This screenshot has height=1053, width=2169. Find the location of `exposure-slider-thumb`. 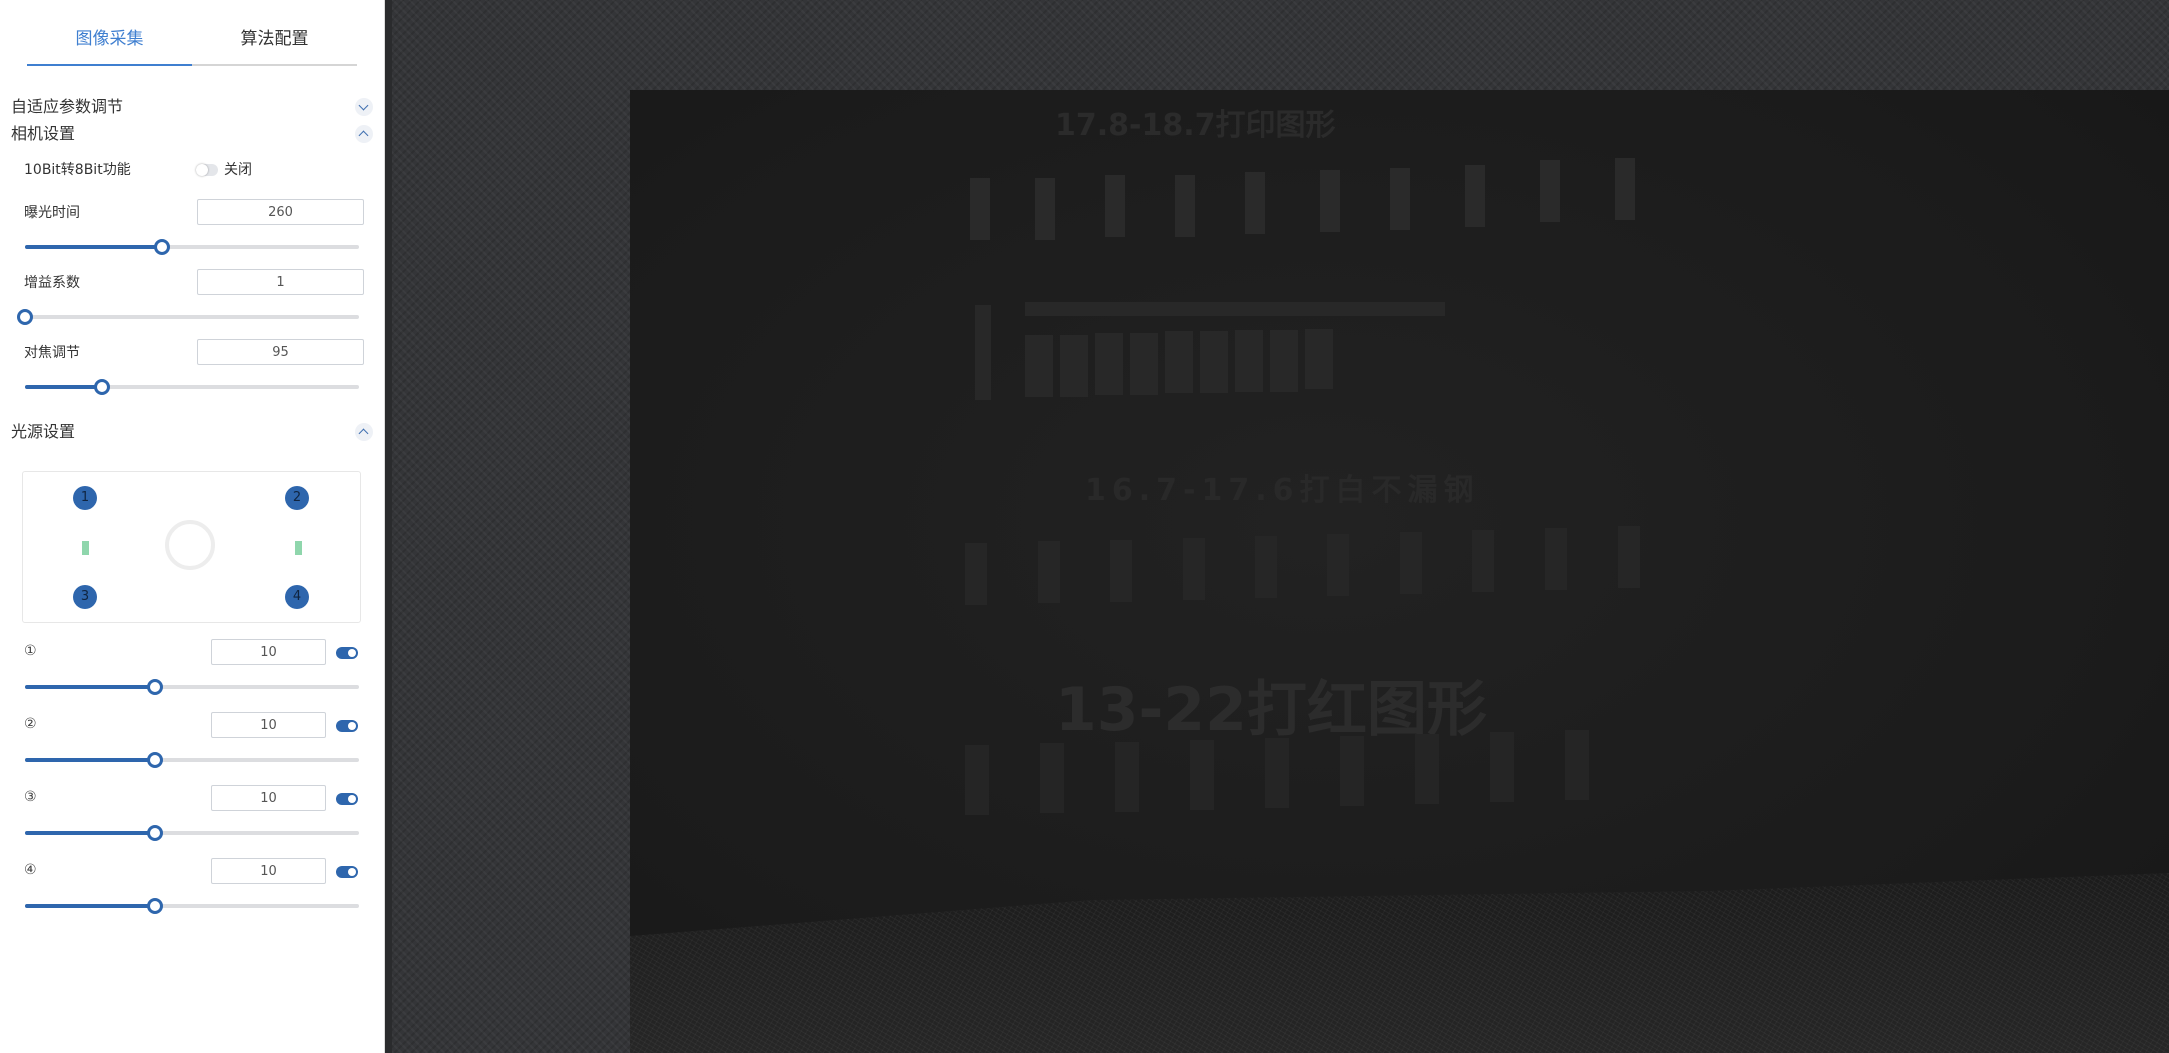

exposure-slider-thumb is located at coordinates (161, 247).